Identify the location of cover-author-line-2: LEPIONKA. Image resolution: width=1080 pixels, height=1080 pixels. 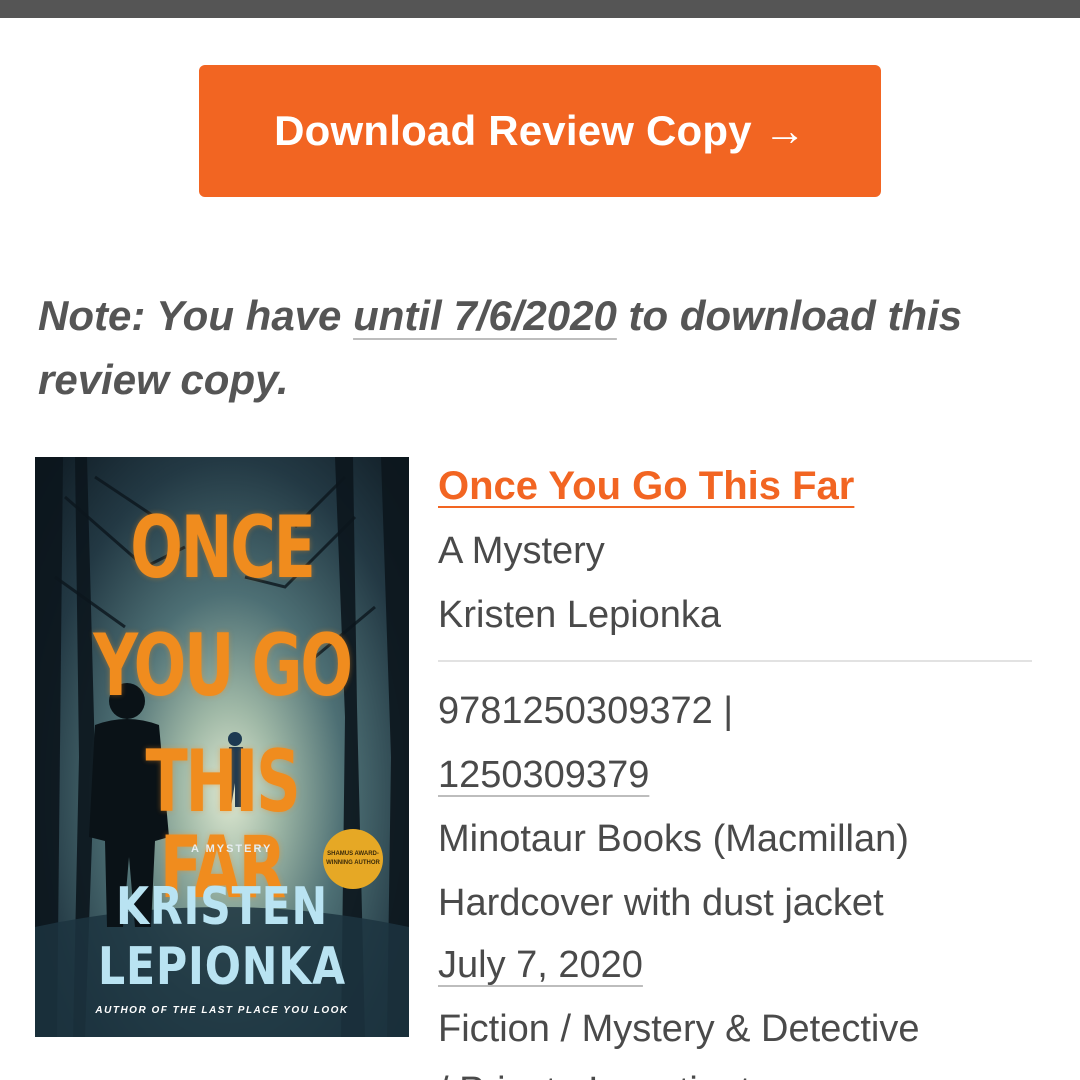
(222, 967).